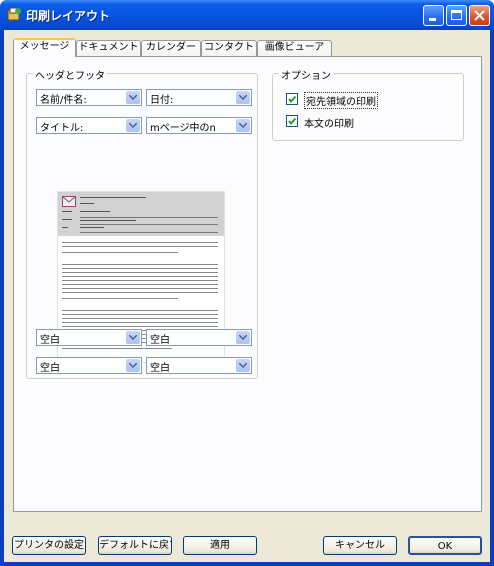 This screenshot has height=566, width=494. Describe the element at coordinates (445, 545) in the screenshot. I see `ok-button: OK` at that location.